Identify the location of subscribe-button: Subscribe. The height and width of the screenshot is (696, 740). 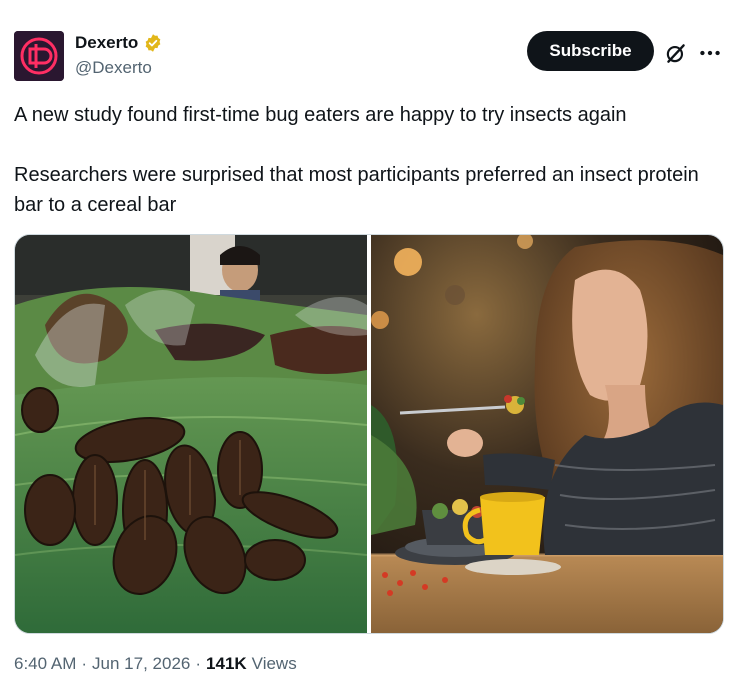
(590, 51).